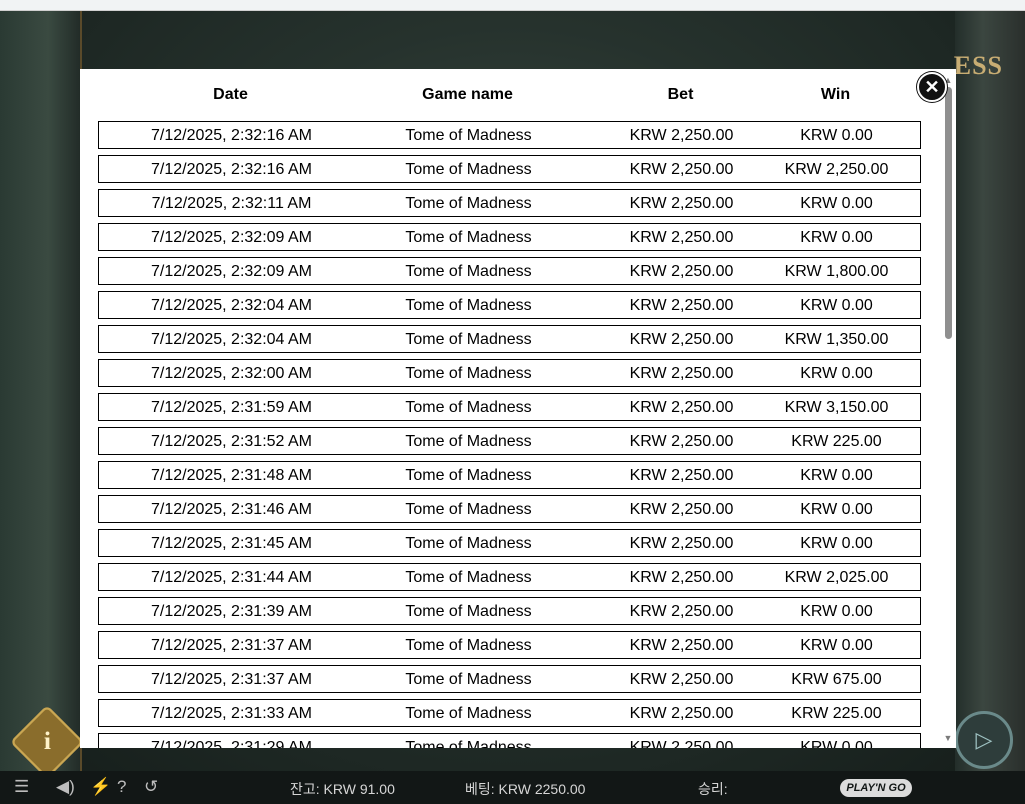 The height and width of the screenshot is (804, 1025). Describe the element at coordinates (836, 407) in the screenshot. I see `cell-win: KRW 3,150.00` at that location.